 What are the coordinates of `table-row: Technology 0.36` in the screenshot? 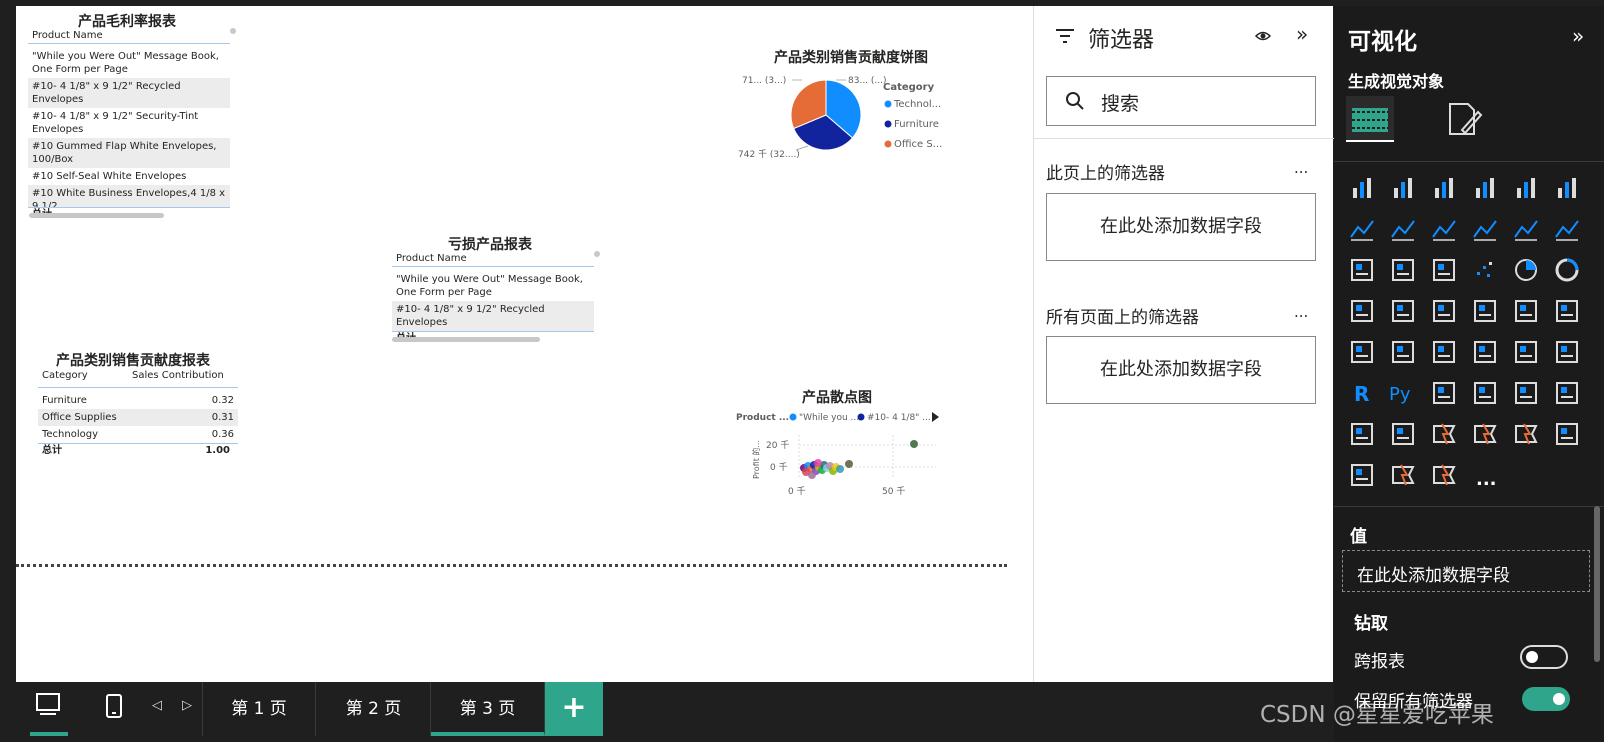 It's located at (138, 434).